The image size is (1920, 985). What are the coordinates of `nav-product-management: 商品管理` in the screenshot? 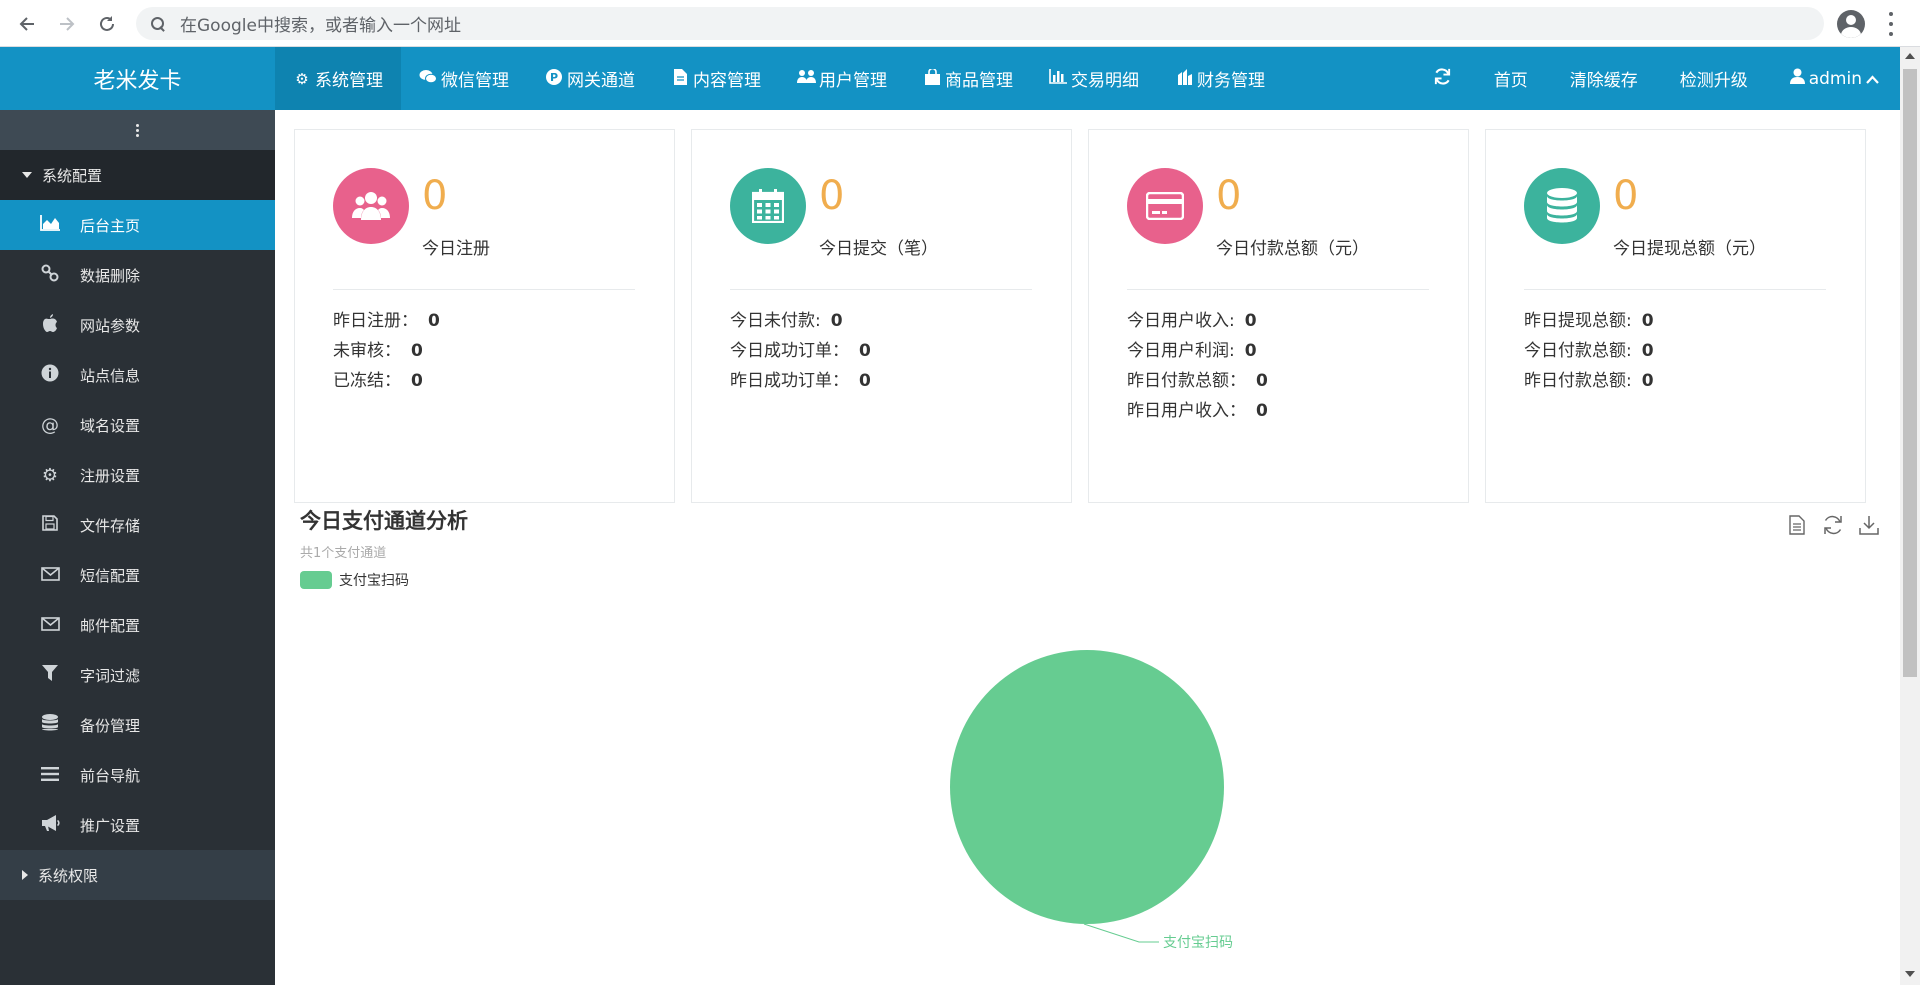 It's located at (968, 78).